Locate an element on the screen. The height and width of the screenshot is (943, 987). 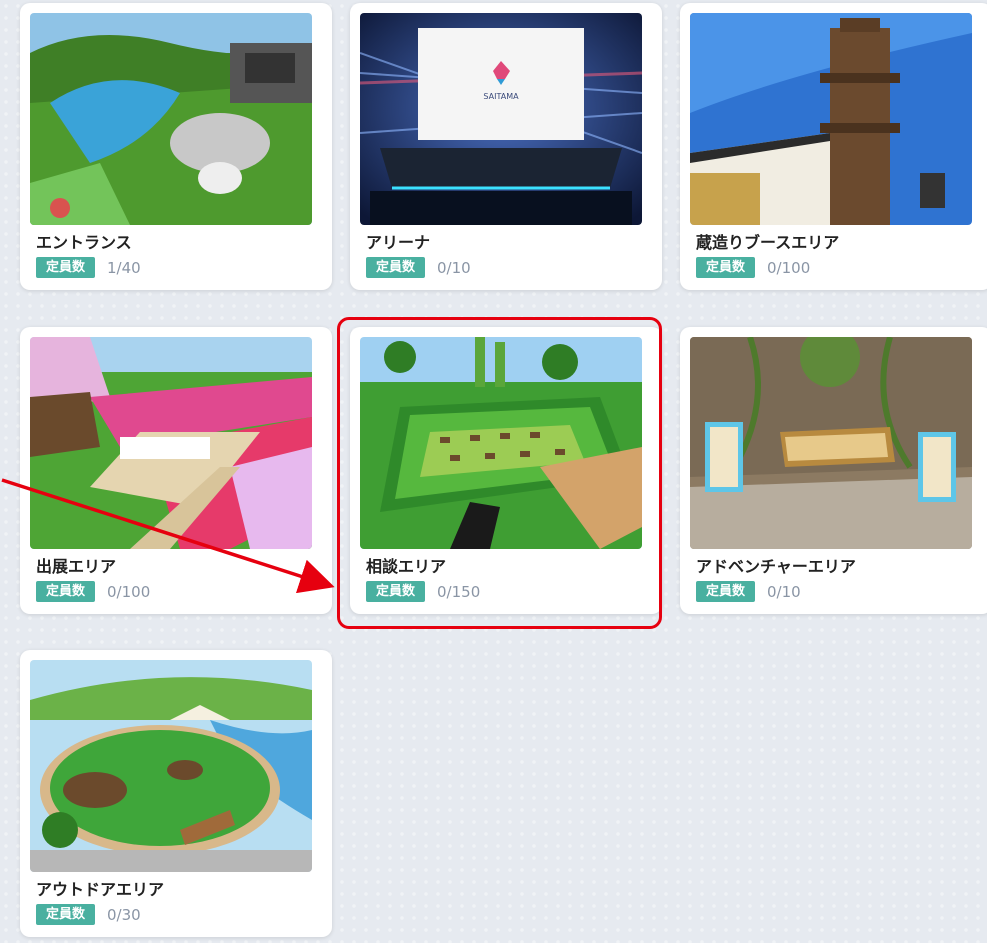
room-card-arena: SAITAMA アリーナ 定員数 0/10 is located at coordinates (506, 146).